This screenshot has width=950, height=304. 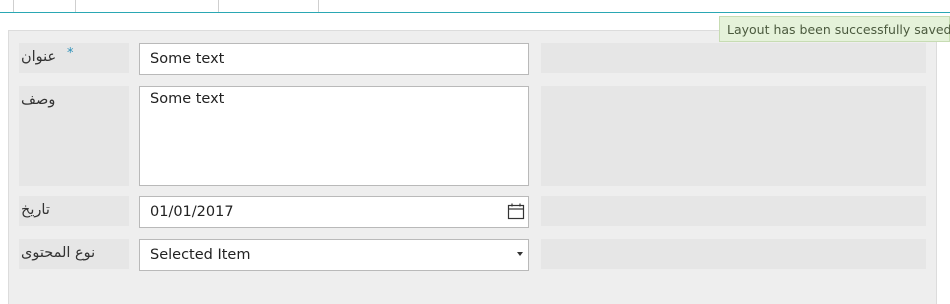 I want to click on notification-message: Layout has been successfully saved., so click(x=838, y=29).